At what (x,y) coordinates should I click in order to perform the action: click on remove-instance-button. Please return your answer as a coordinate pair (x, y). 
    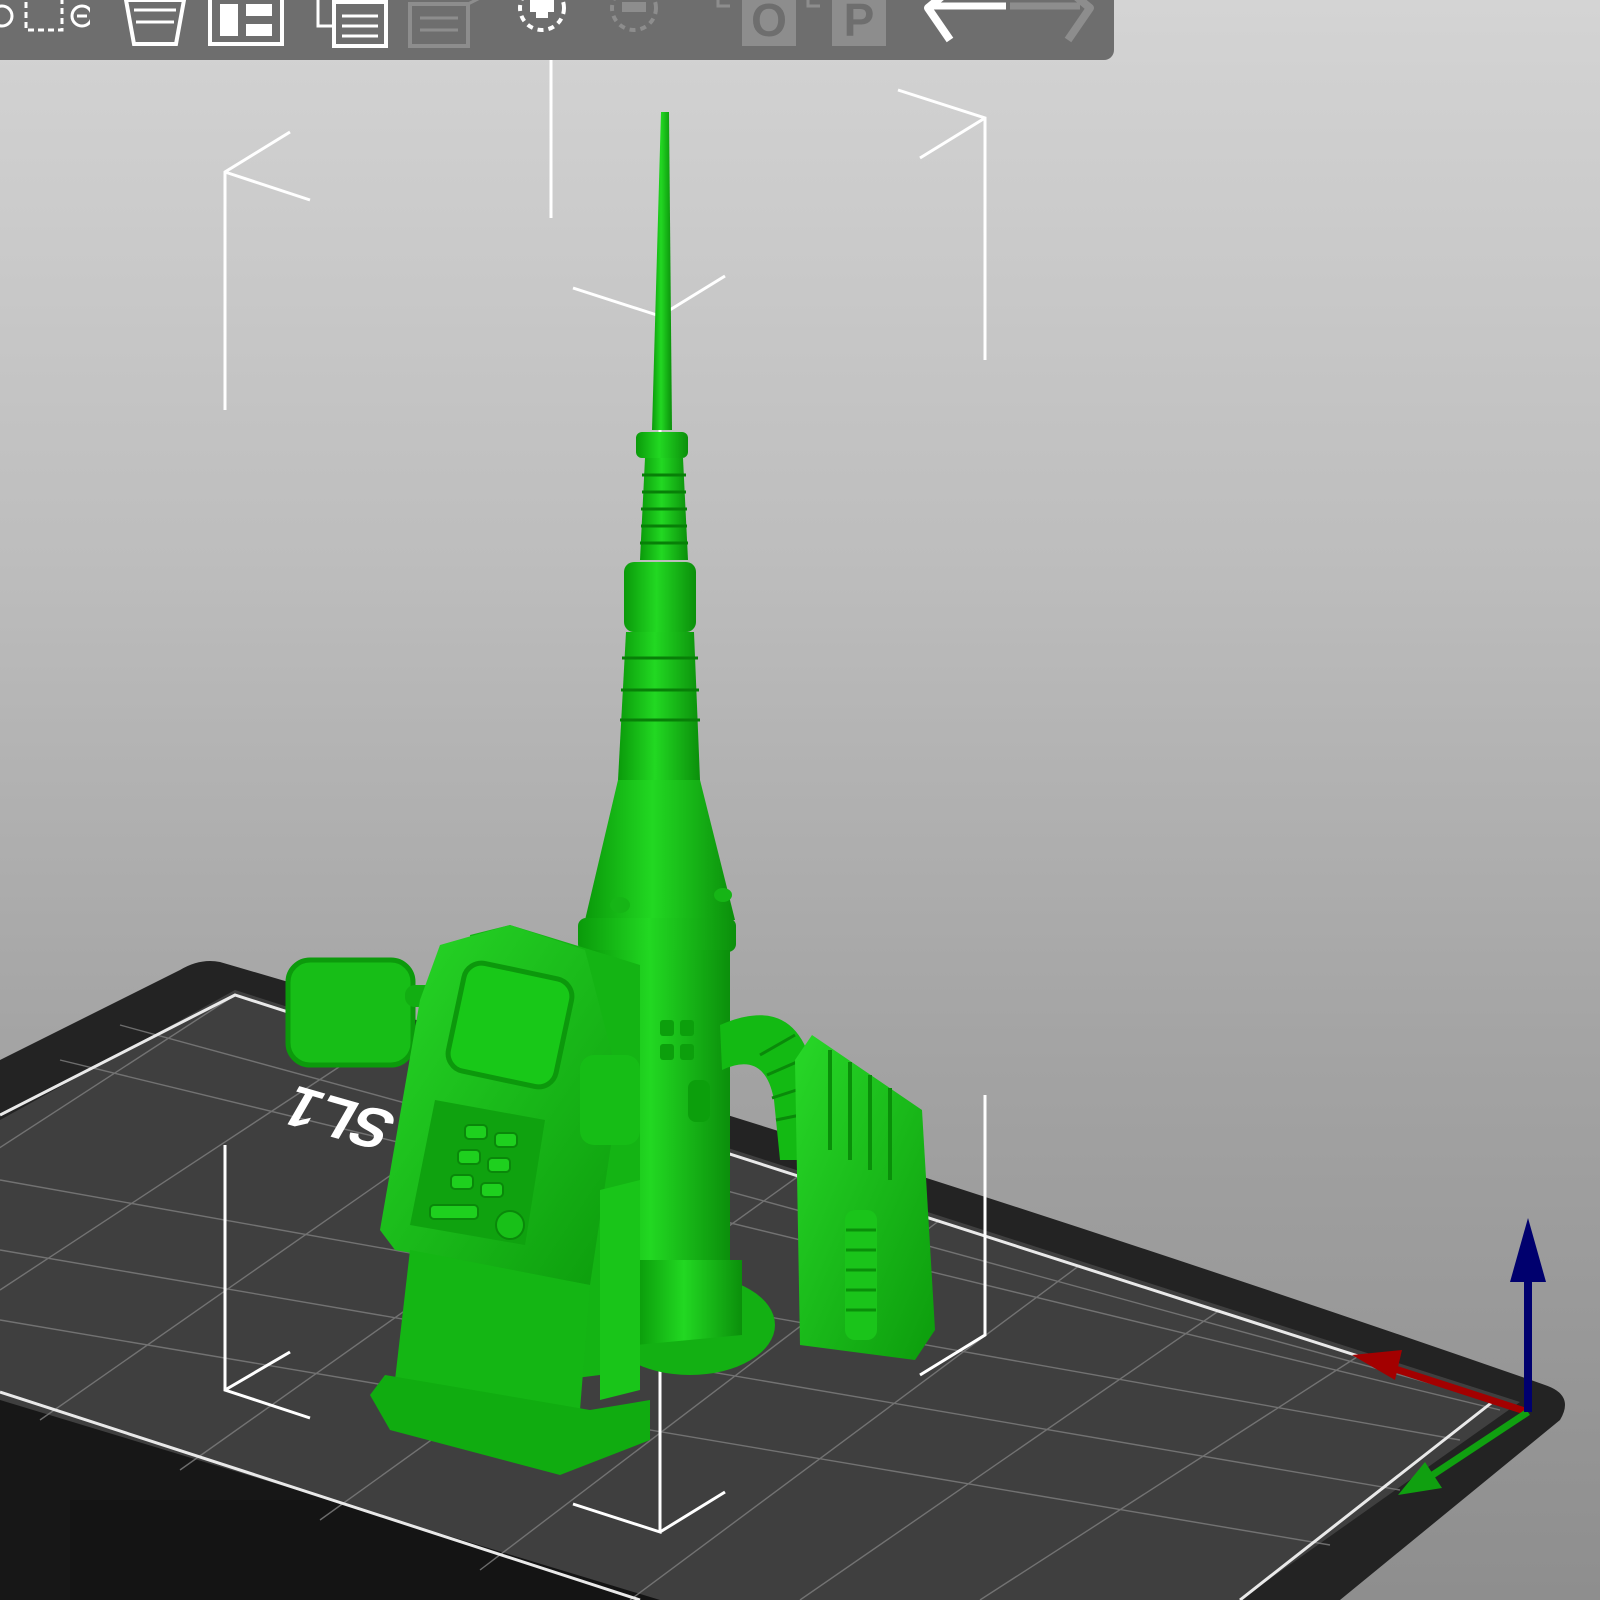
    Looking at the image, I should click on (634, 24).